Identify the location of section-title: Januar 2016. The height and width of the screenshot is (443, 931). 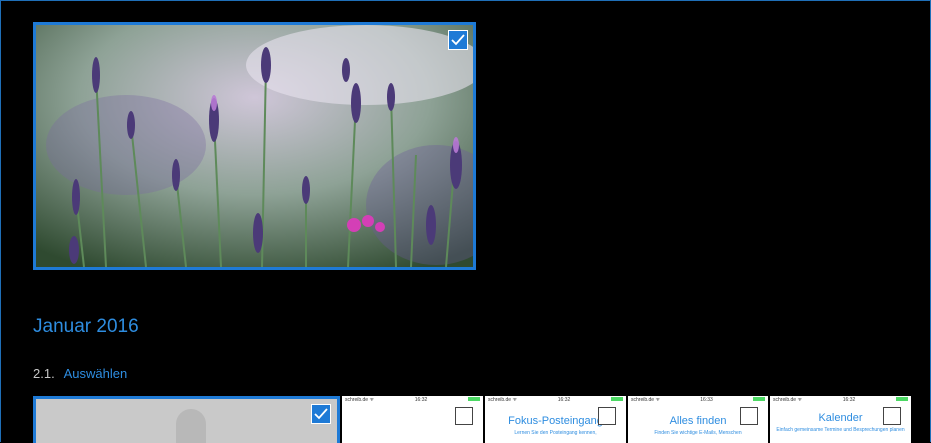
(86, 326).